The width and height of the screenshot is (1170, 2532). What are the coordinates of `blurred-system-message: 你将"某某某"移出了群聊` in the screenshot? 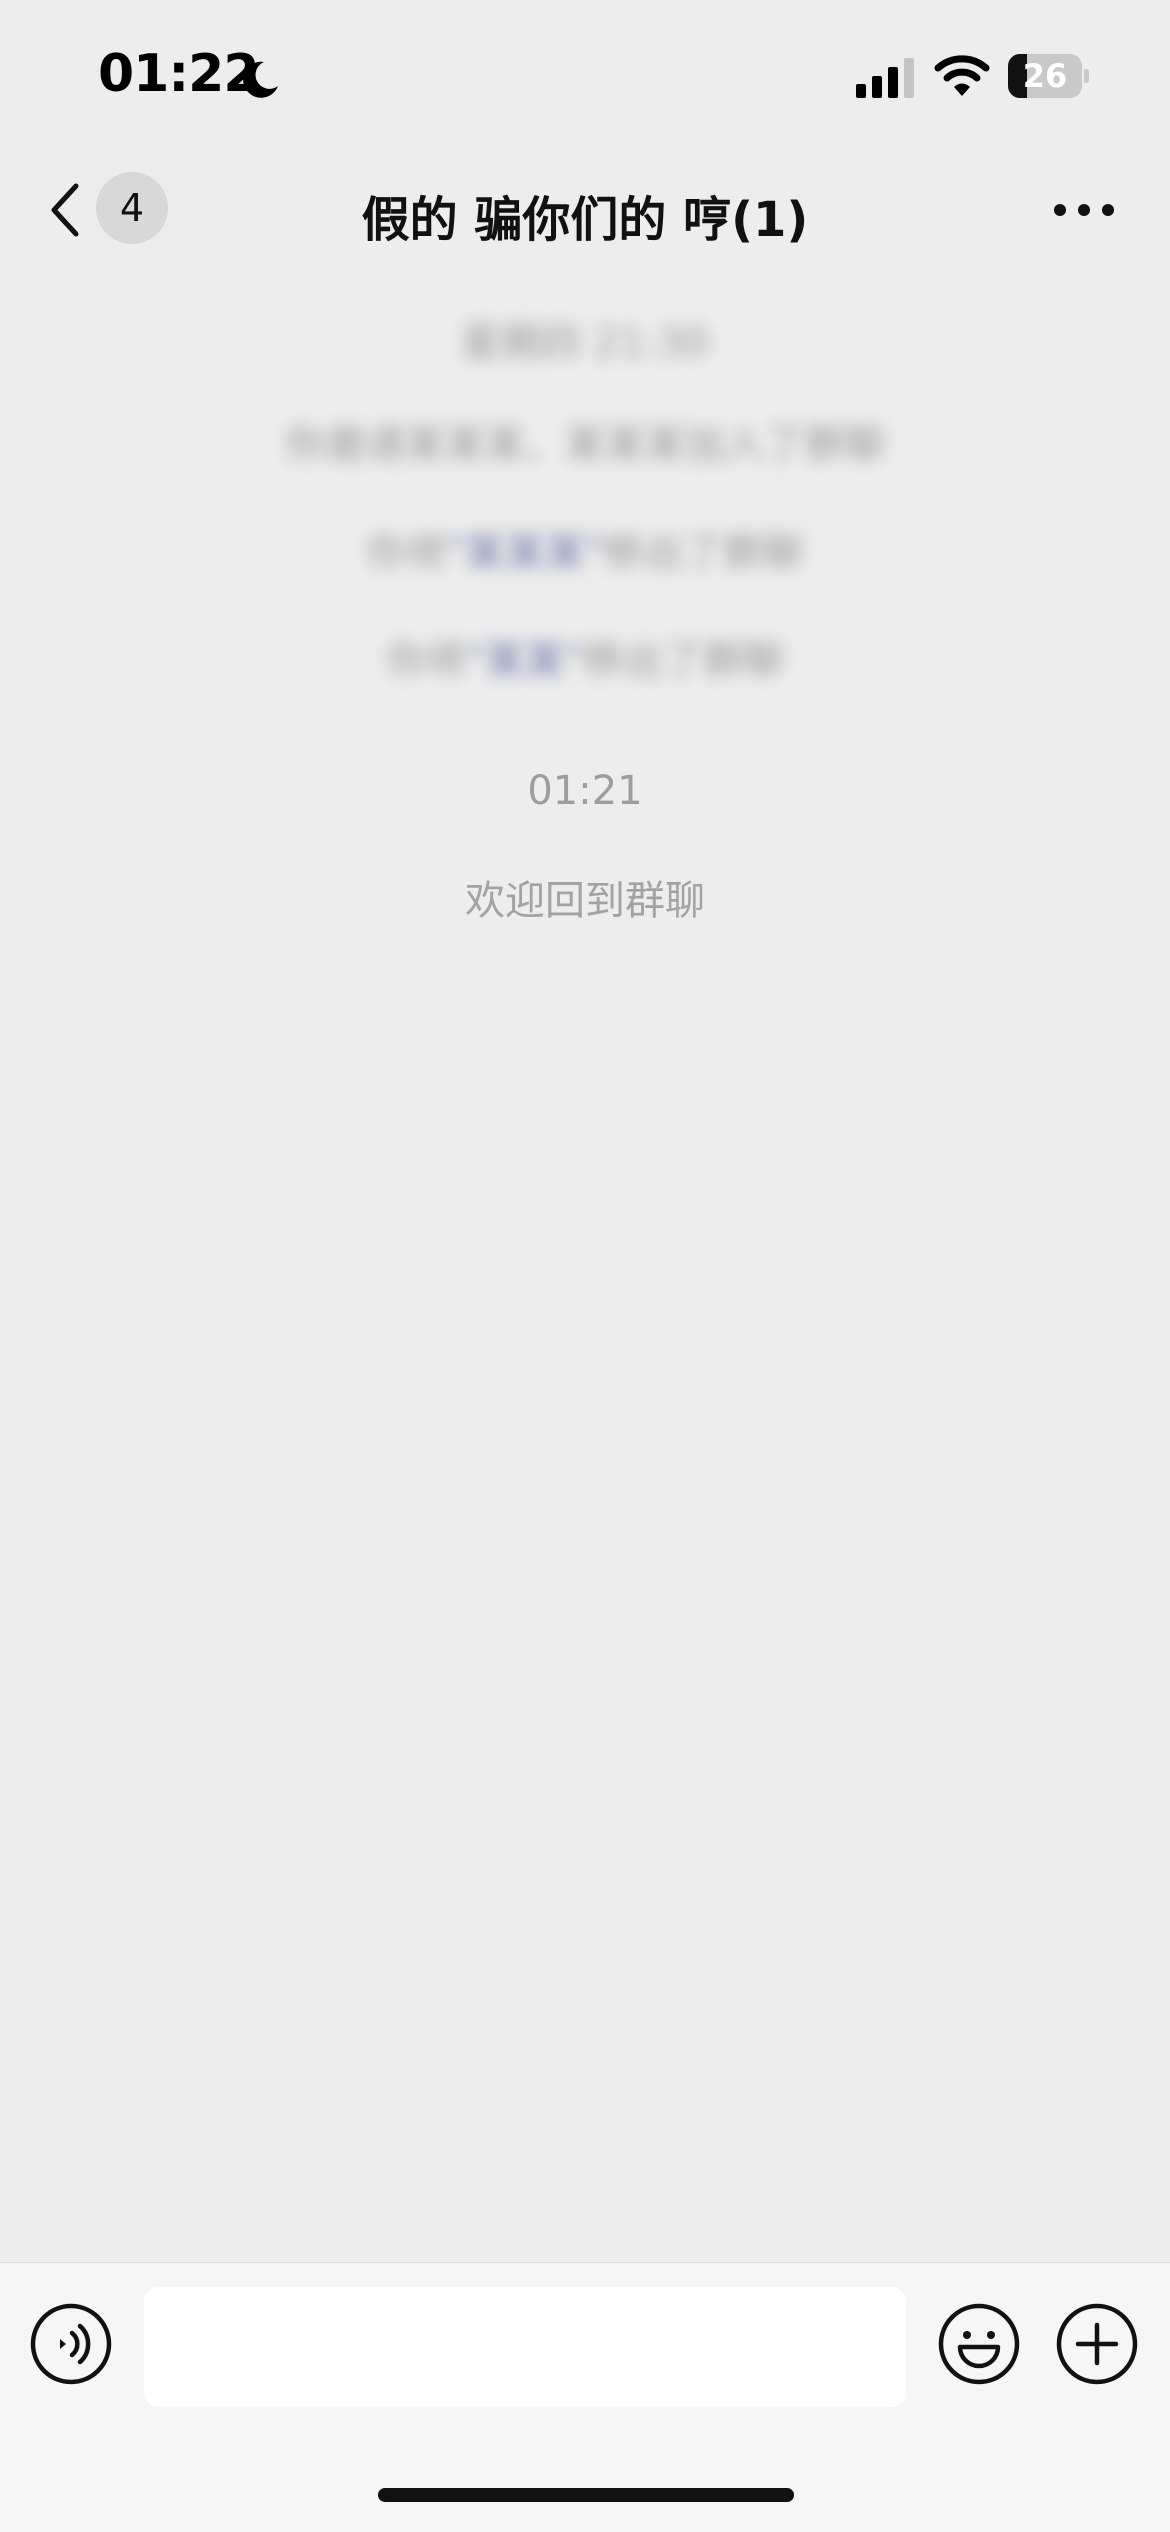 It's located at (585, 549).